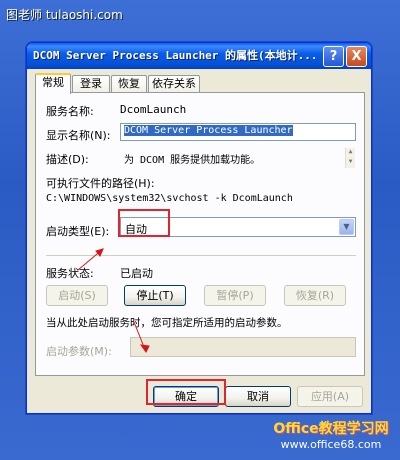 The width and height of the screenshot is (400, 460). I want to click on watermark-bottom-line1: Office教程学习网, so click(331, 429).